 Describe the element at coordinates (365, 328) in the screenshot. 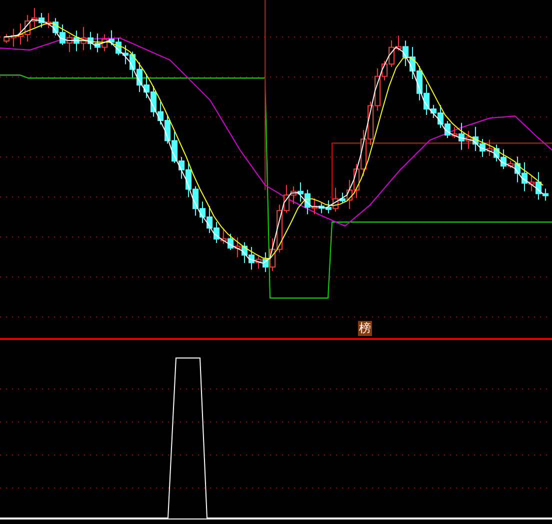

I see `signal-badge: 榜` at that location.